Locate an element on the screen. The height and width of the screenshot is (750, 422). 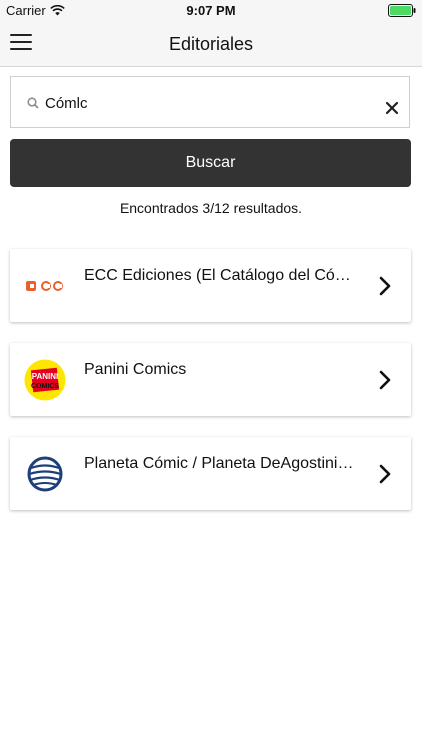
publisher-item-ecc: ECC Ediciones (El Catálogo del Cómic) is located at coordinates (210, 285).